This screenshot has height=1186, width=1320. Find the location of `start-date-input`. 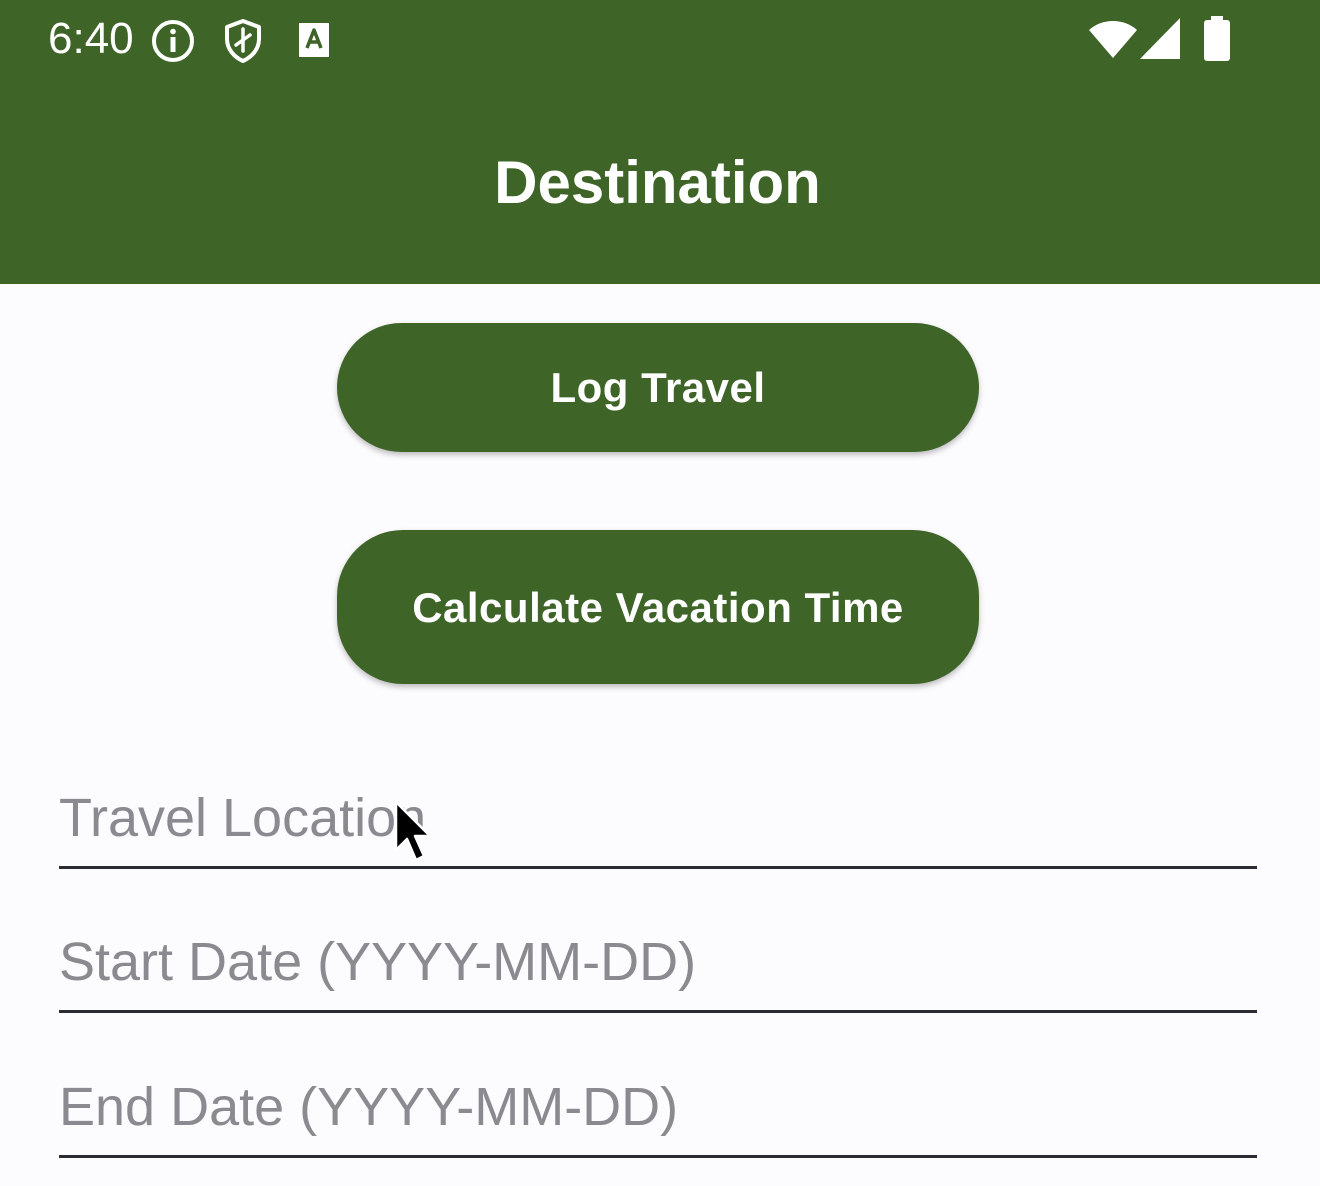

start-date-input is located at coordinates (658, 962).